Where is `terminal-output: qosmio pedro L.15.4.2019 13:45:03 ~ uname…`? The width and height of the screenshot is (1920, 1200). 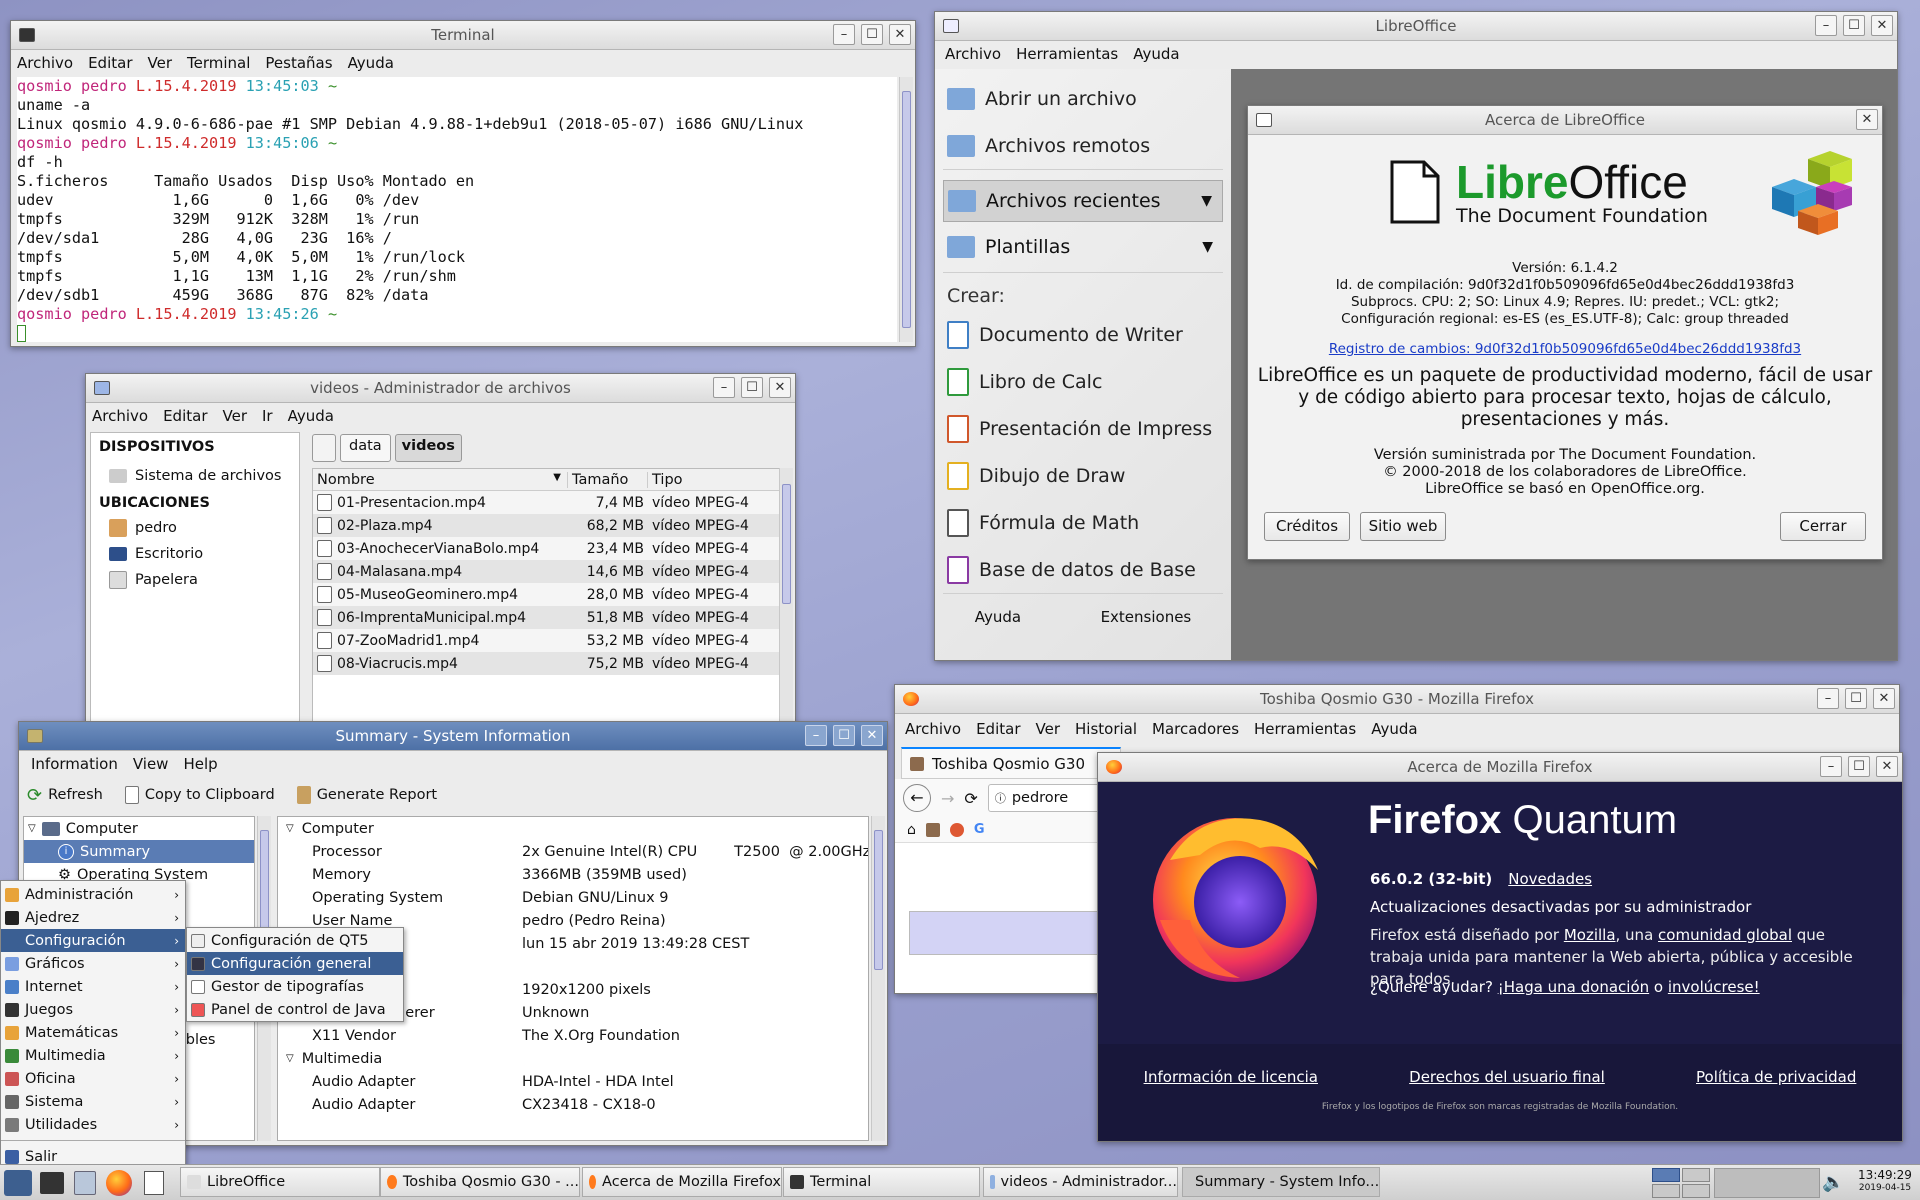
terminal-output: qosmio pedro L.15.4.2019 13:45:03 ~ uname… is located at coordinates (457, 209).